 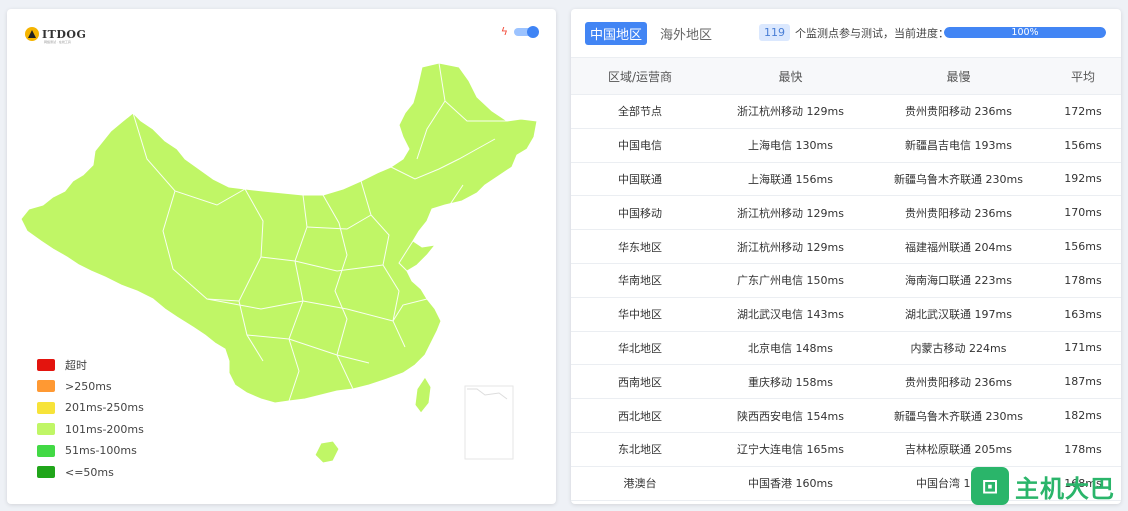 I want to click on cell-region: 全部节点, so click(x=640, y=112).